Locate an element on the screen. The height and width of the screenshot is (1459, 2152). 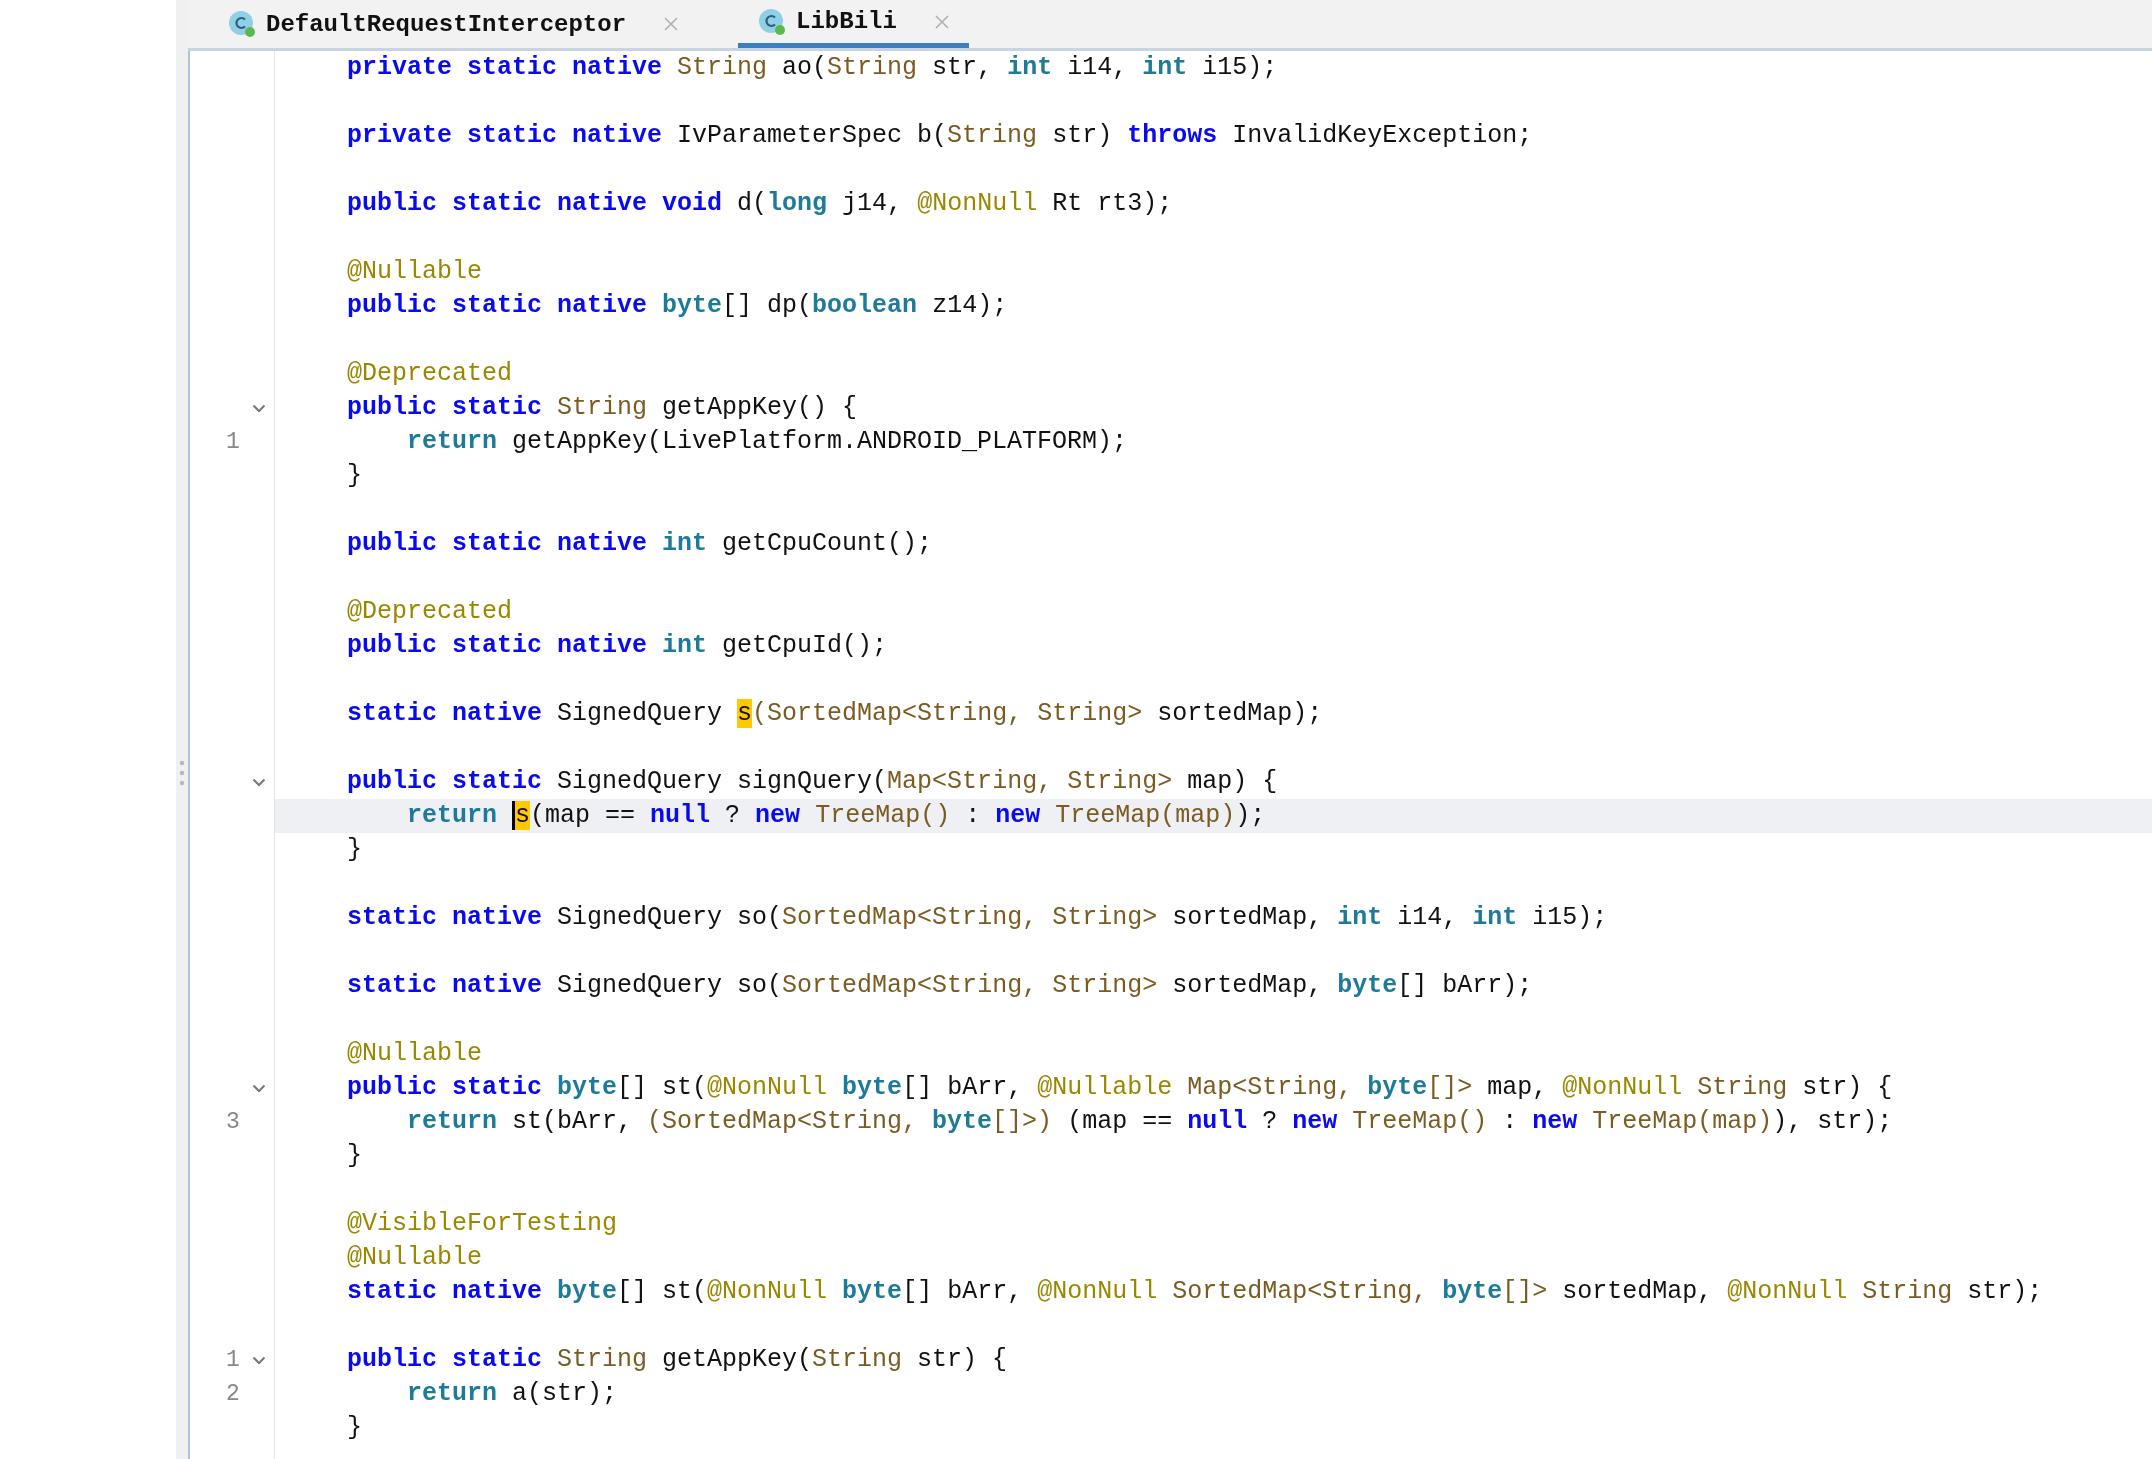
editor-tab: DefaultRequestInterceptor is located at coordinates (453, 24).